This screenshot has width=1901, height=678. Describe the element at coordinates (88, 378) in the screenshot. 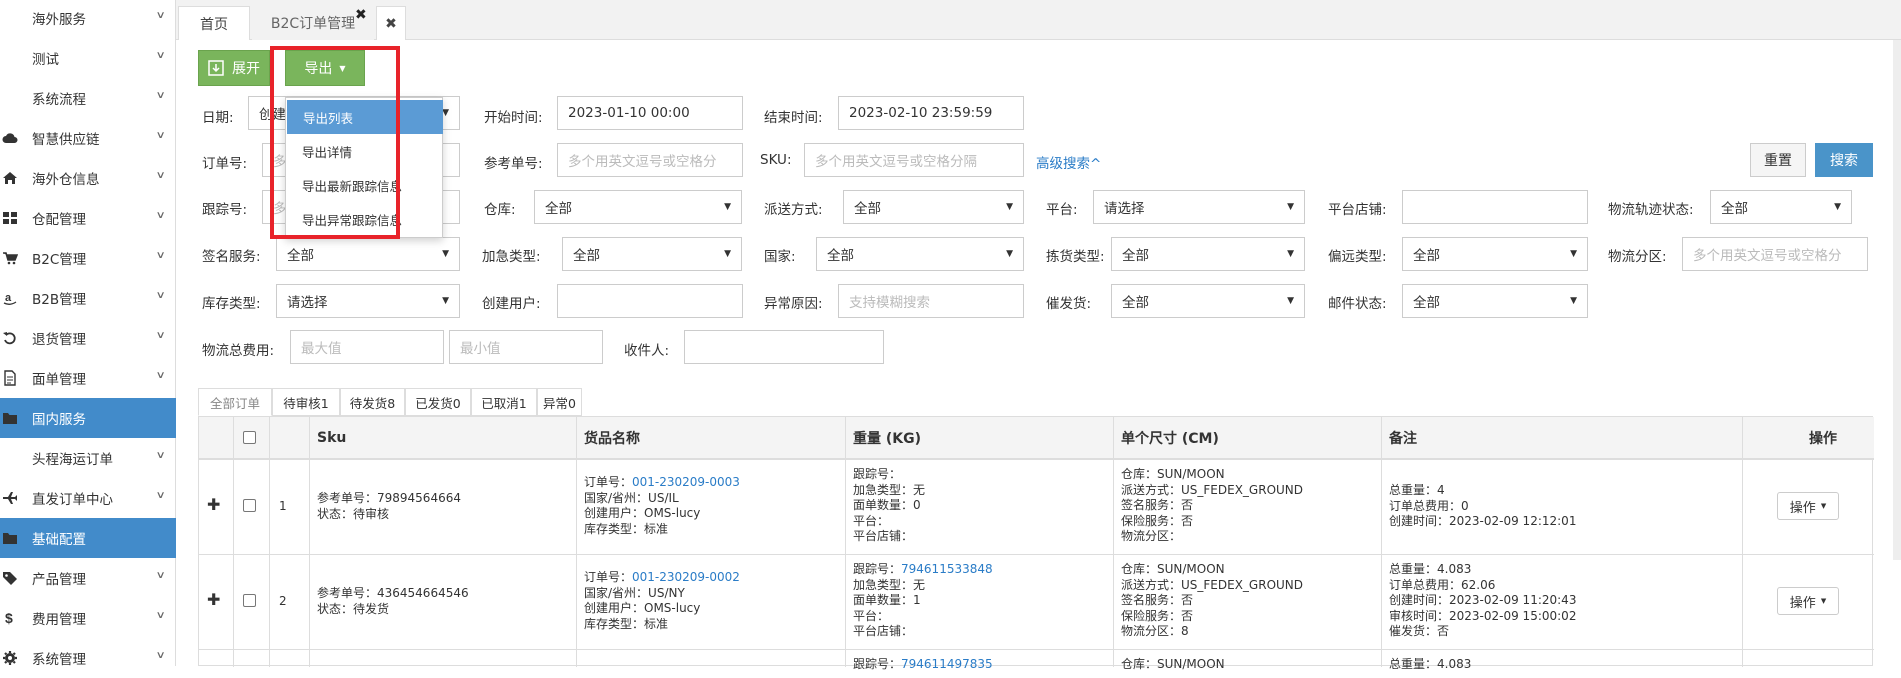

I see `sidebar-item-9: 面单管理 ∨` at that location.